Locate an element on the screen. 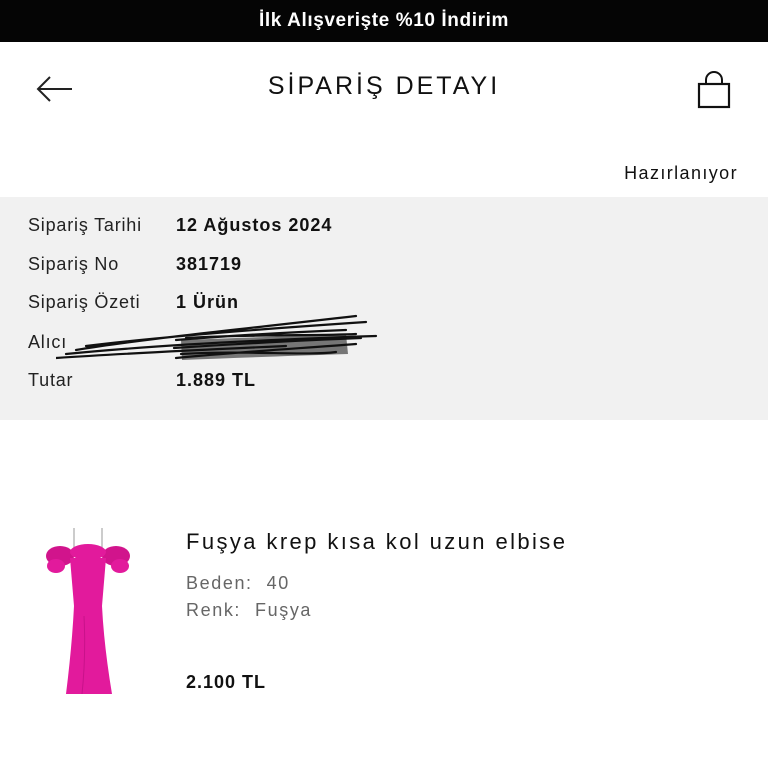  cart-button is located at coordinates (714, 91).